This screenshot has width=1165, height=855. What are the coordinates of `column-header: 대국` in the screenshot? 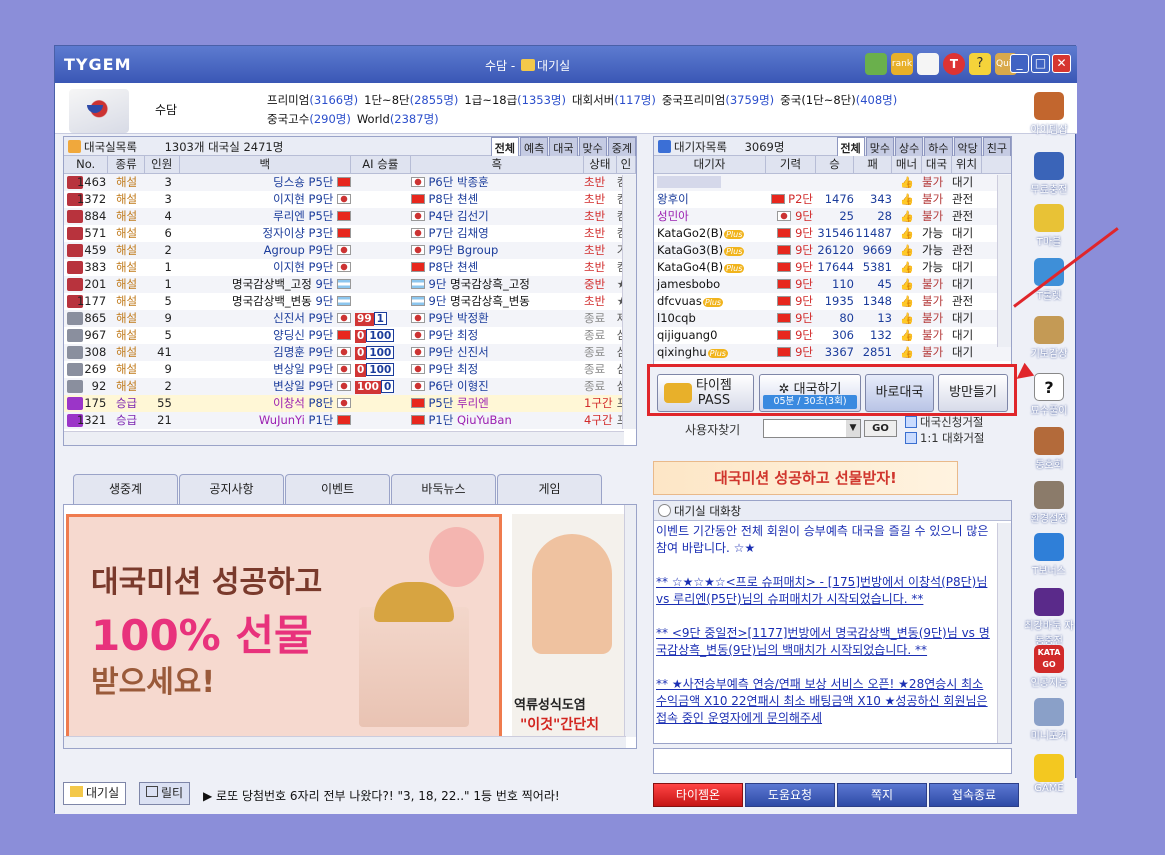 It's located at (937, 164).